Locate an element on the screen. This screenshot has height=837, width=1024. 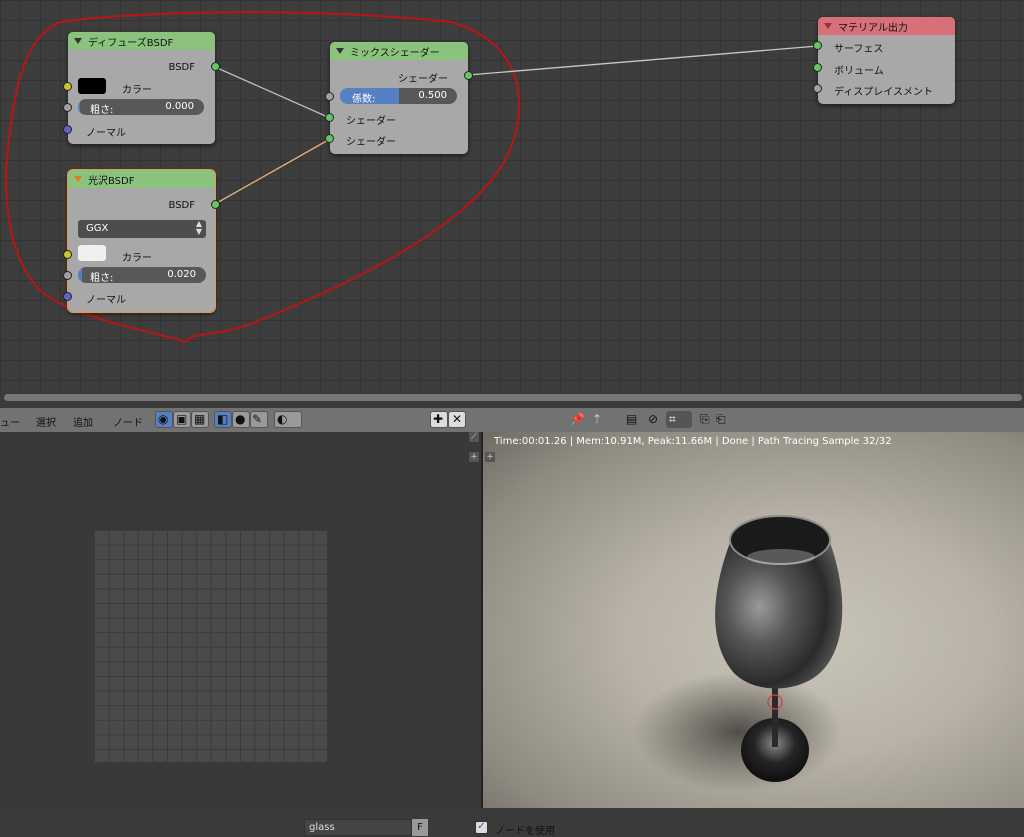
glass-highlight is located at coordinates (781, 557).